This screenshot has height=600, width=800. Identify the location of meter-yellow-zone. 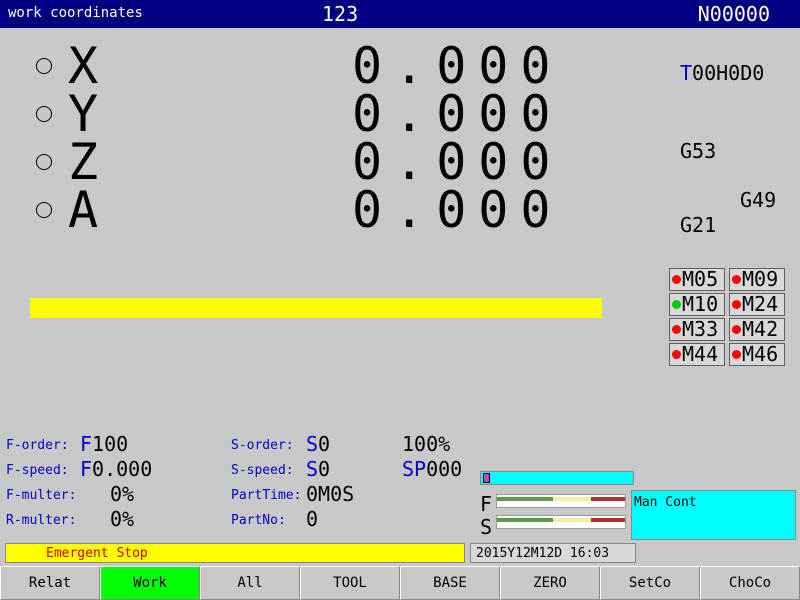
(572, 499).